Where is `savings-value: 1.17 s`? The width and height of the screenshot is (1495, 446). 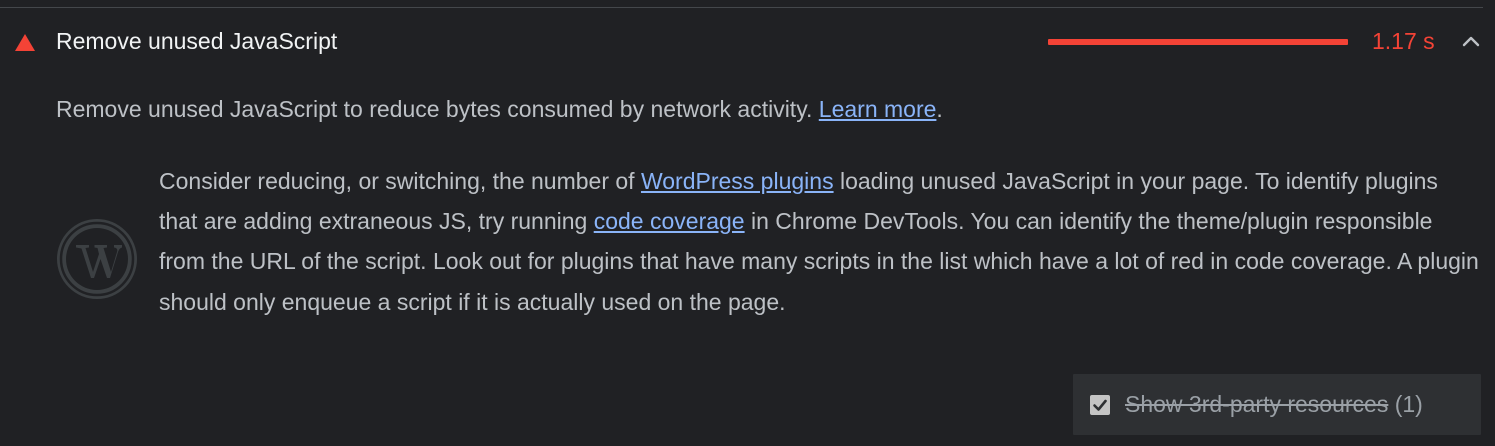
savings-value: 1.17 s is located at coordinates (1403, 41).